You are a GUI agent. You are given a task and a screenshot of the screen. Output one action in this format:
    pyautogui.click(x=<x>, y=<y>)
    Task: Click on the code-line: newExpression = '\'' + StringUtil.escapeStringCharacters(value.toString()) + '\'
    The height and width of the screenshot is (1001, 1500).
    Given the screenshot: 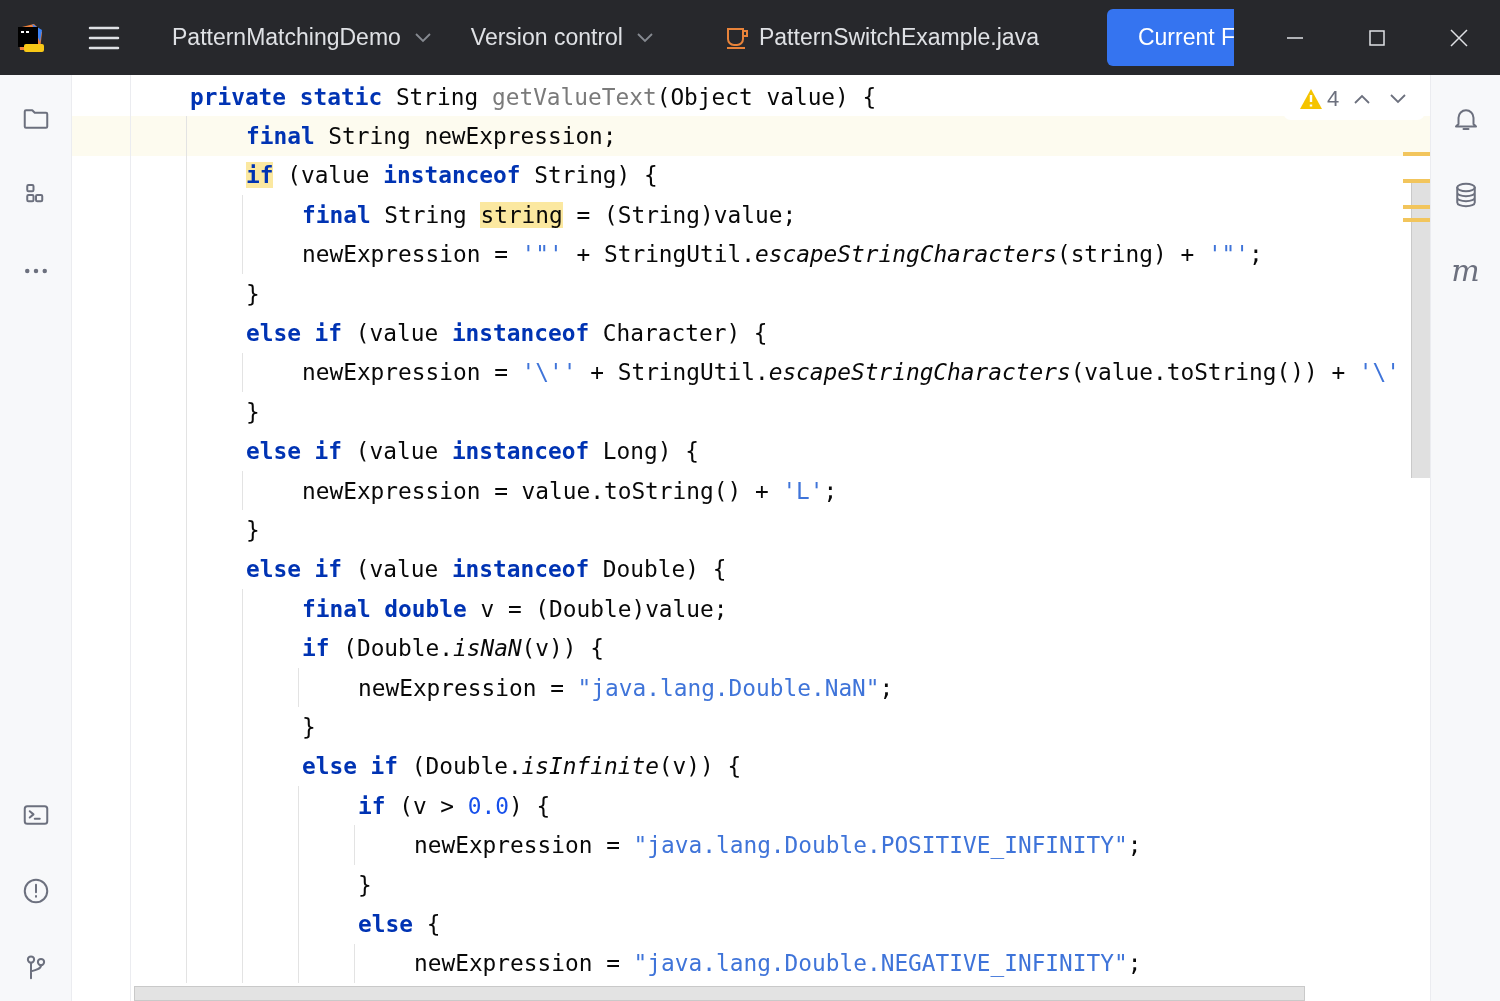 What is the action you would take?
    pyautogui.click(x=851, y=372)
    